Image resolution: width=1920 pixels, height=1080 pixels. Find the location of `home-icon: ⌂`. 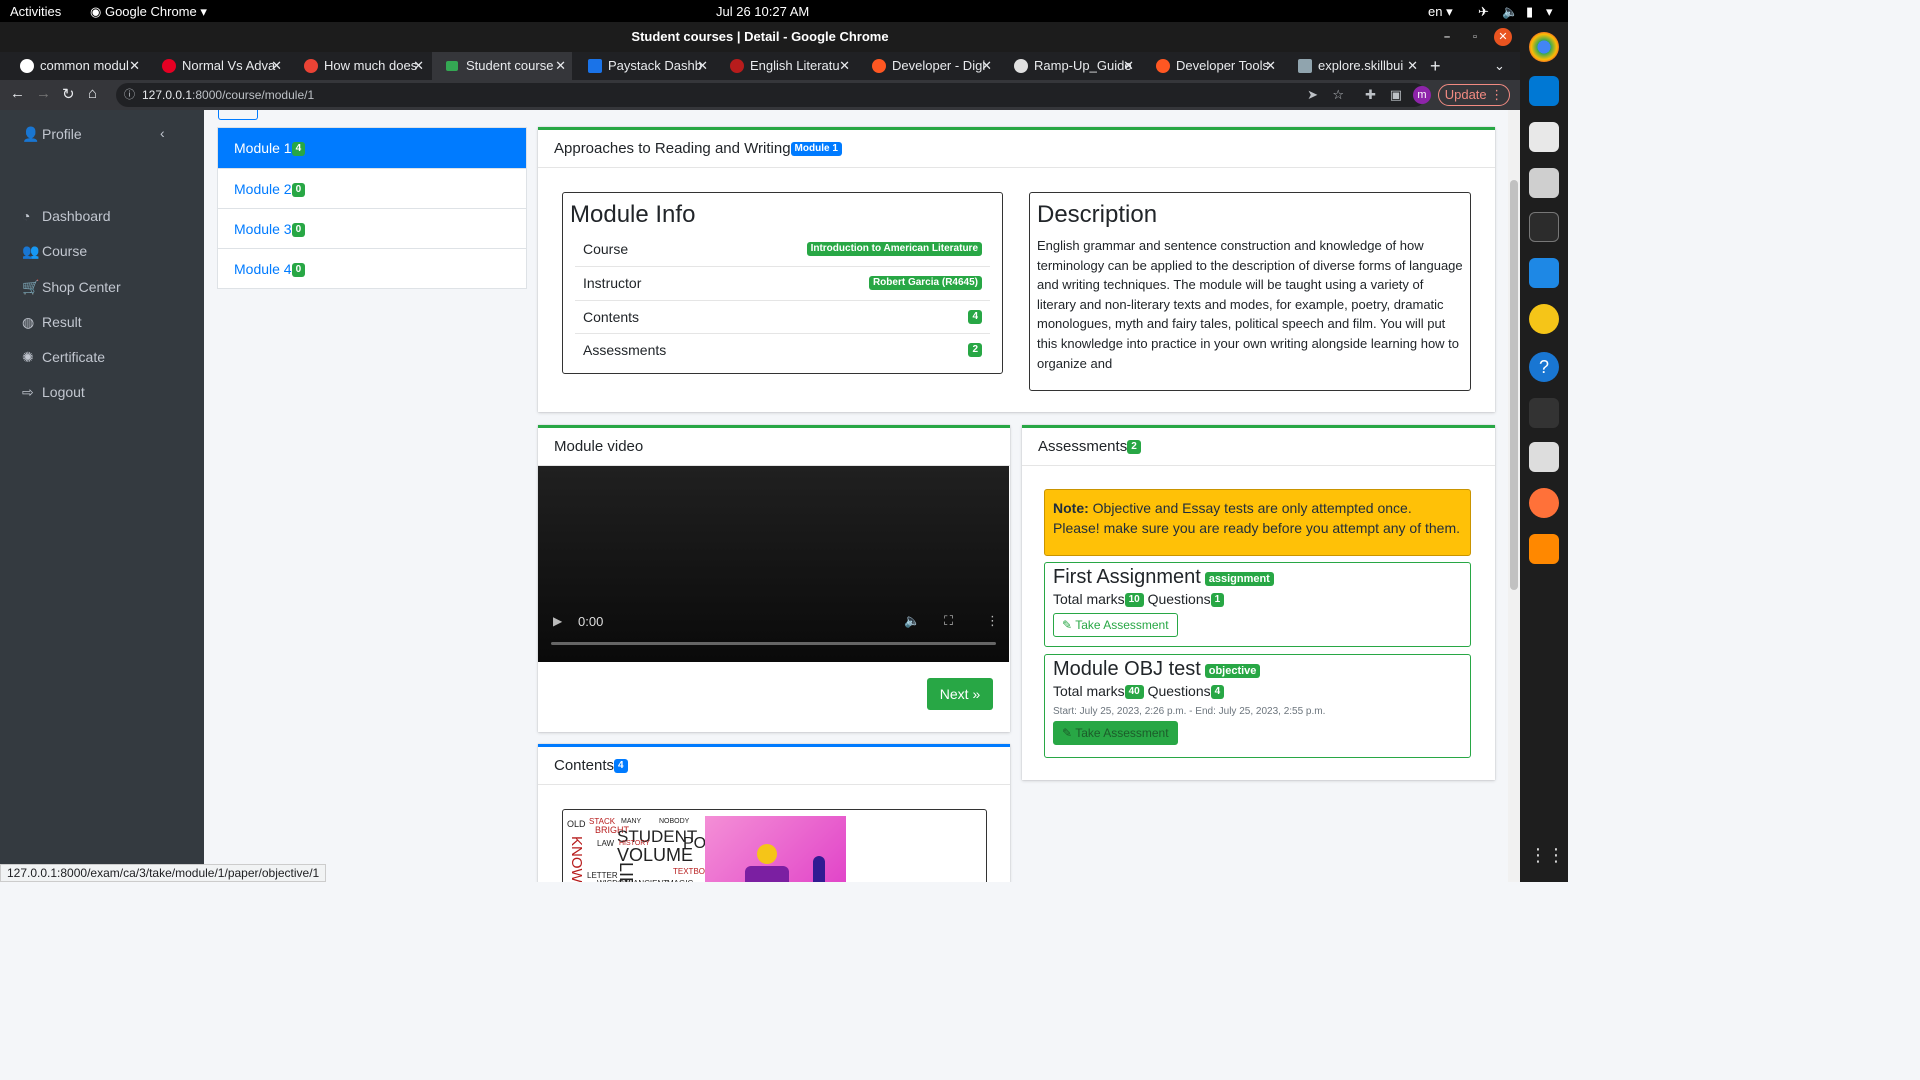

home-icon: ⌂ is located at coordinates (92, 93).